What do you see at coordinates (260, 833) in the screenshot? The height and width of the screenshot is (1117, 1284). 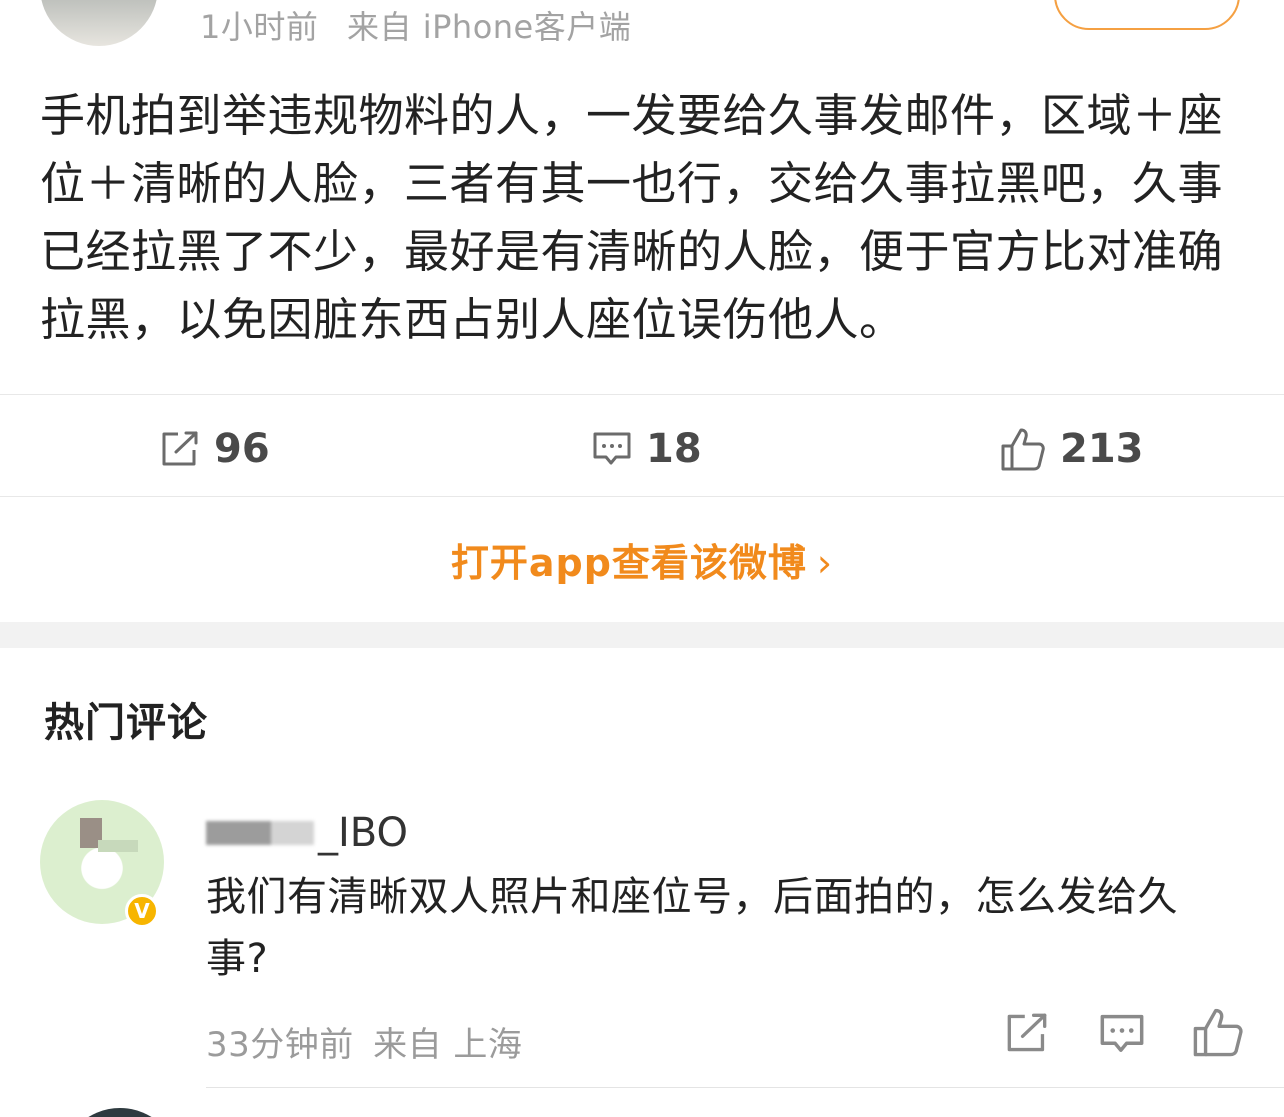 I see `redacted-name-mask` at bounding box center [260, 833].